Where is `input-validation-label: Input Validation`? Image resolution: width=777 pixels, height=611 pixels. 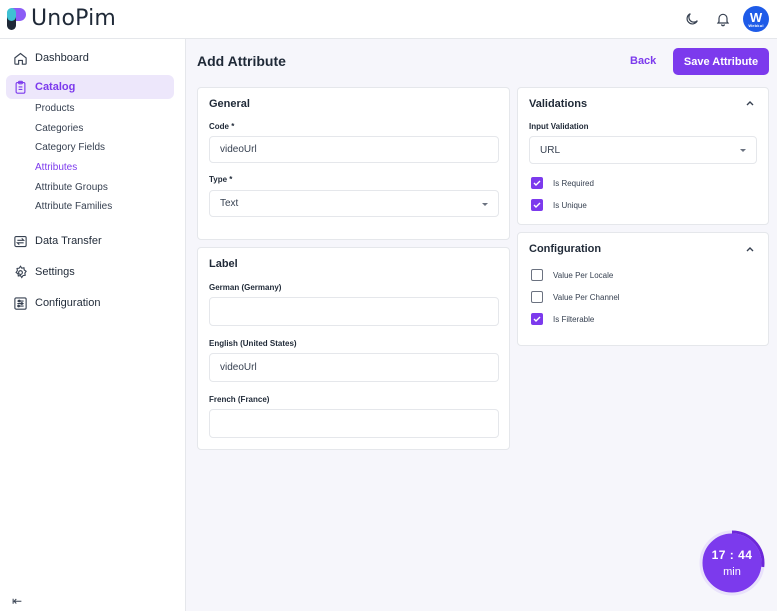
input-validation-label: Input Validation is located at coordinates (559, 126).